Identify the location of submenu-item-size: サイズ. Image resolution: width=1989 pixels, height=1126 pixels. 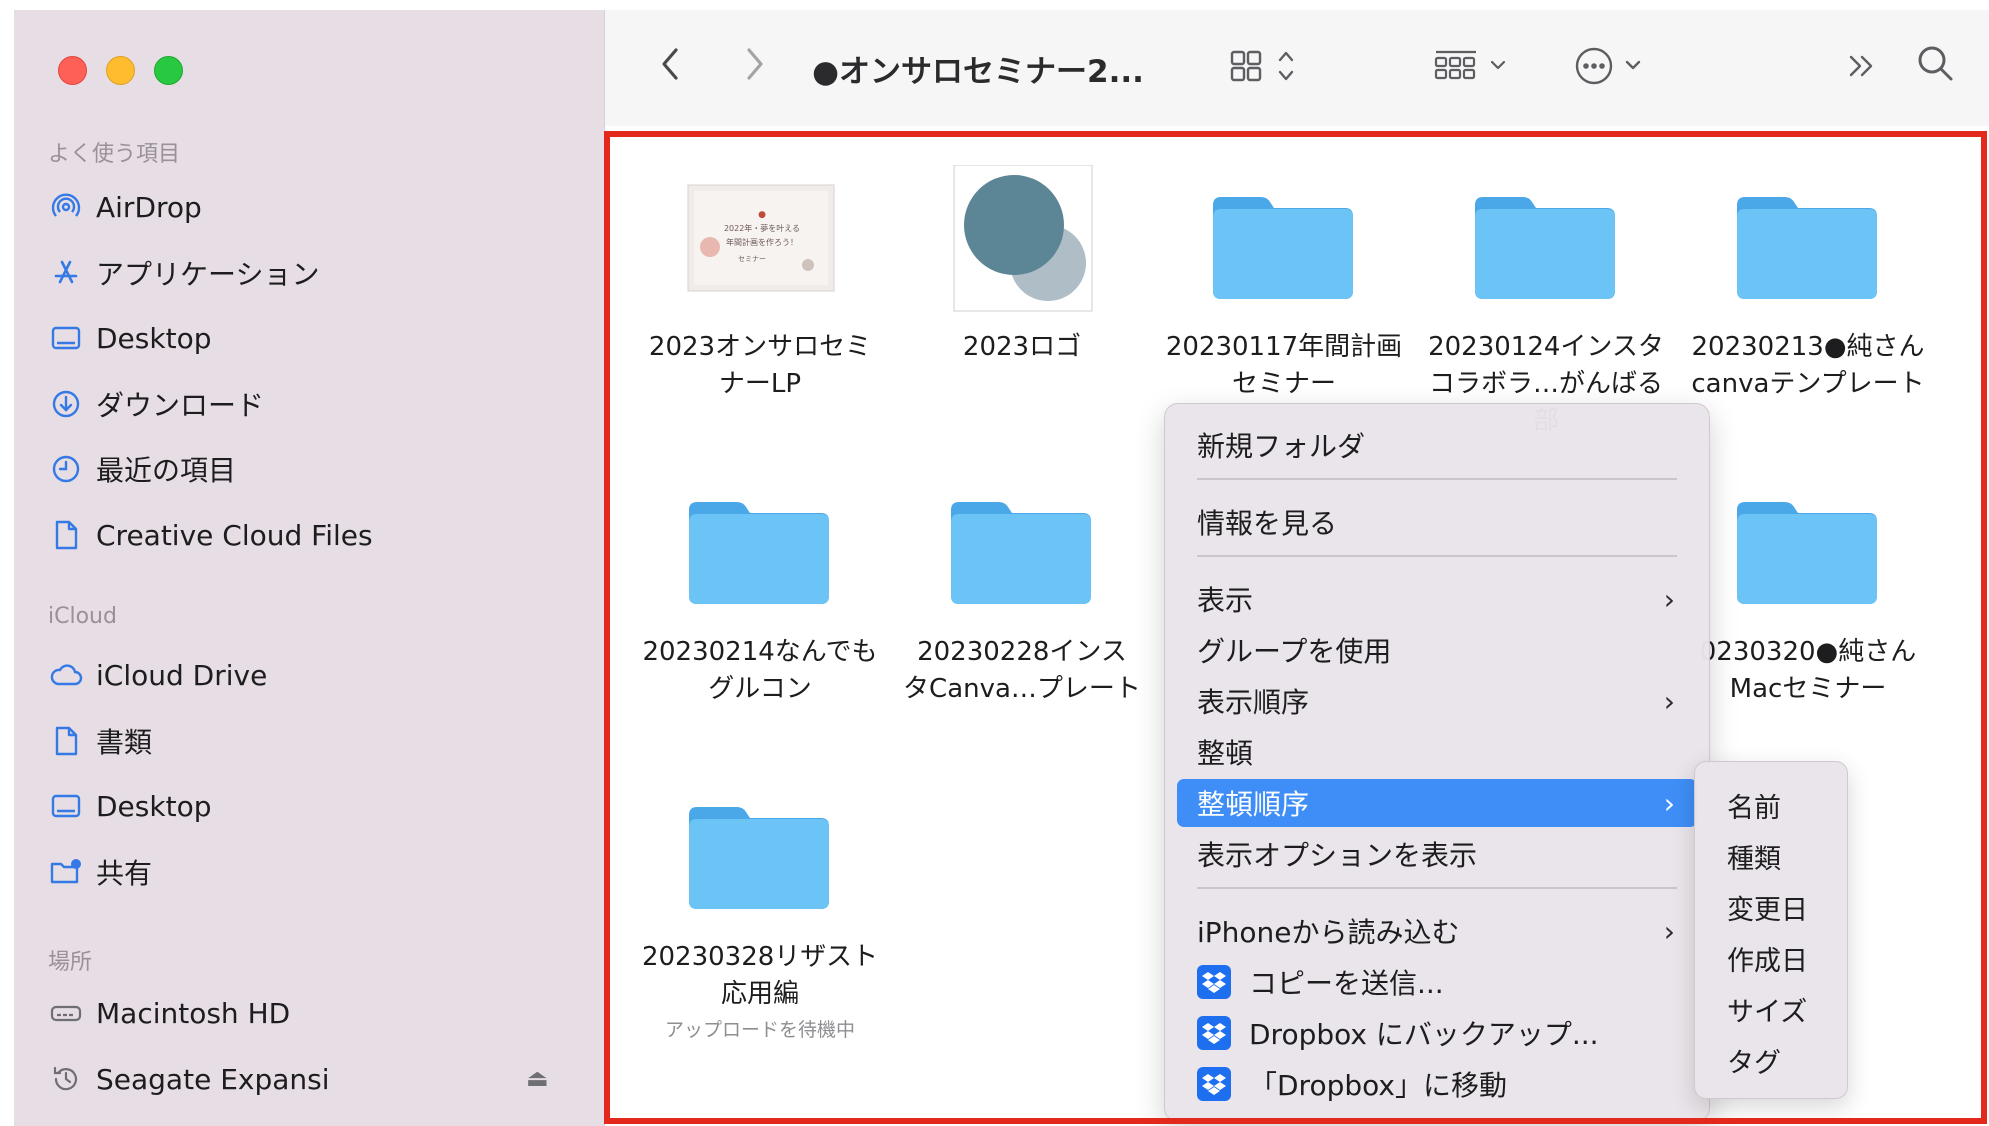
(1767, 1009).